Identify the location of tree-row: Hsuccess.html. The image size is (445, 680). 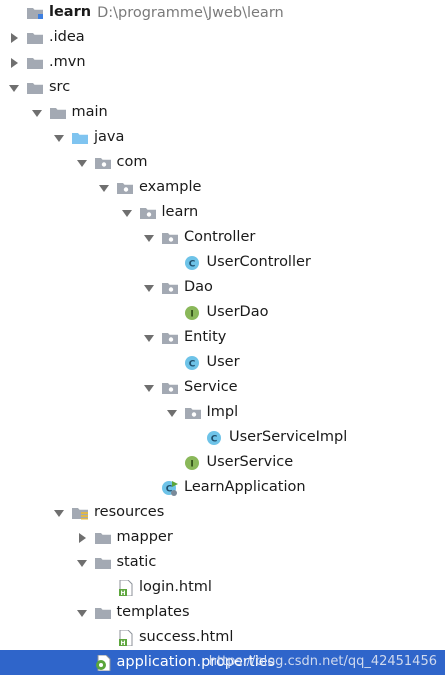
(222, 637).